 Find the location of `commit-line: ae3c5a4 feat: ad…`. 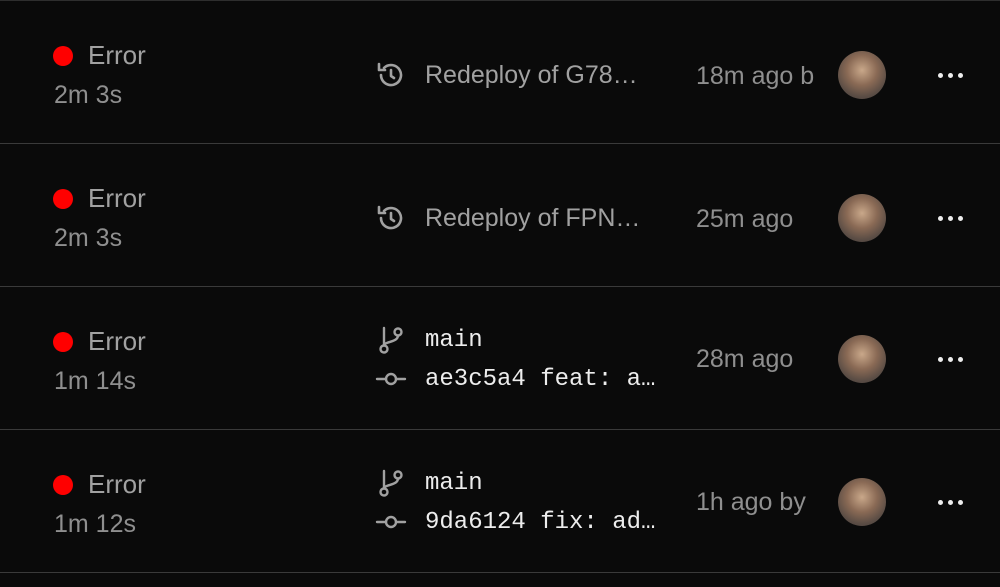

commit-line: ae3c5a4 feat: ad… is located at coordinates (519, 379).